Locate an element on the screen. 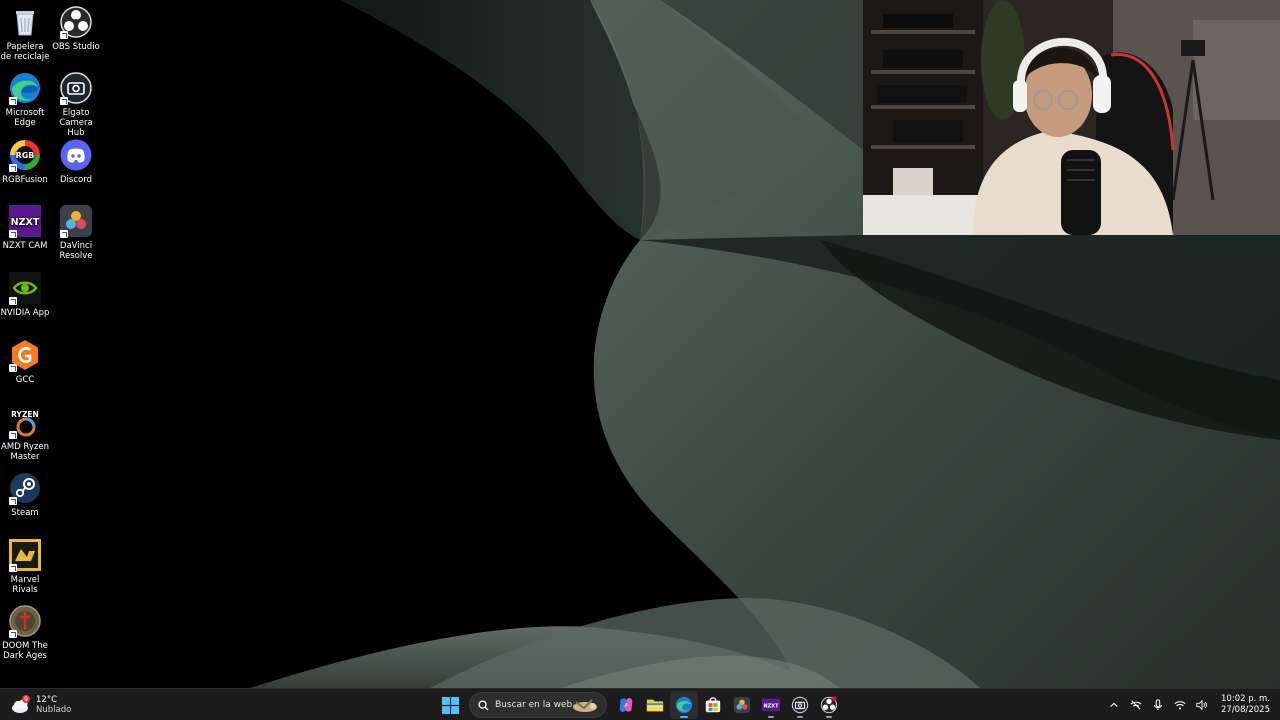 The height and width of the screenshot is (720, 1280). desktop-icon-label: Discord is located at coordinates (76, 180).